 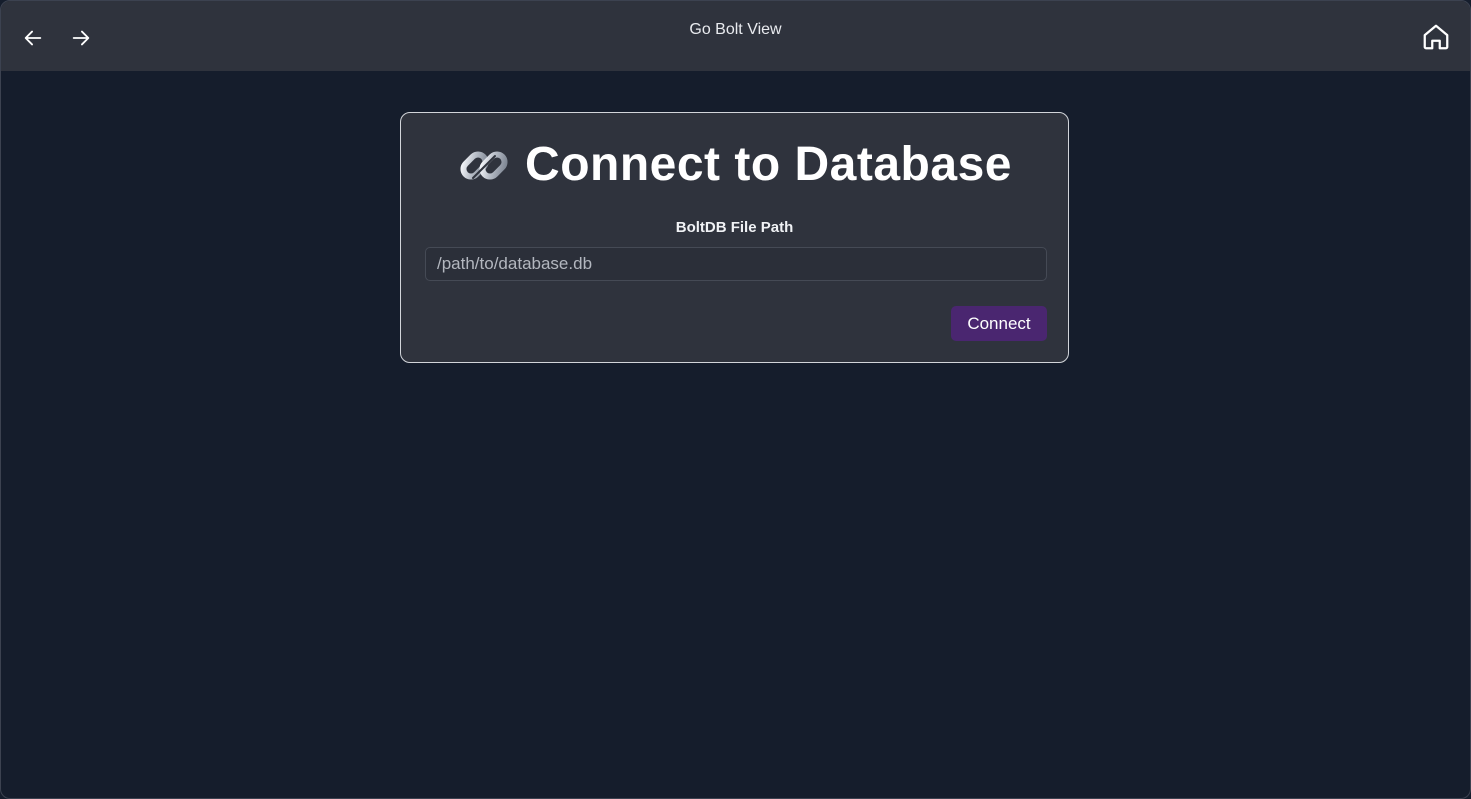 I want to click on connect-title-text: Connect to Database, so click(x=768, y=164).